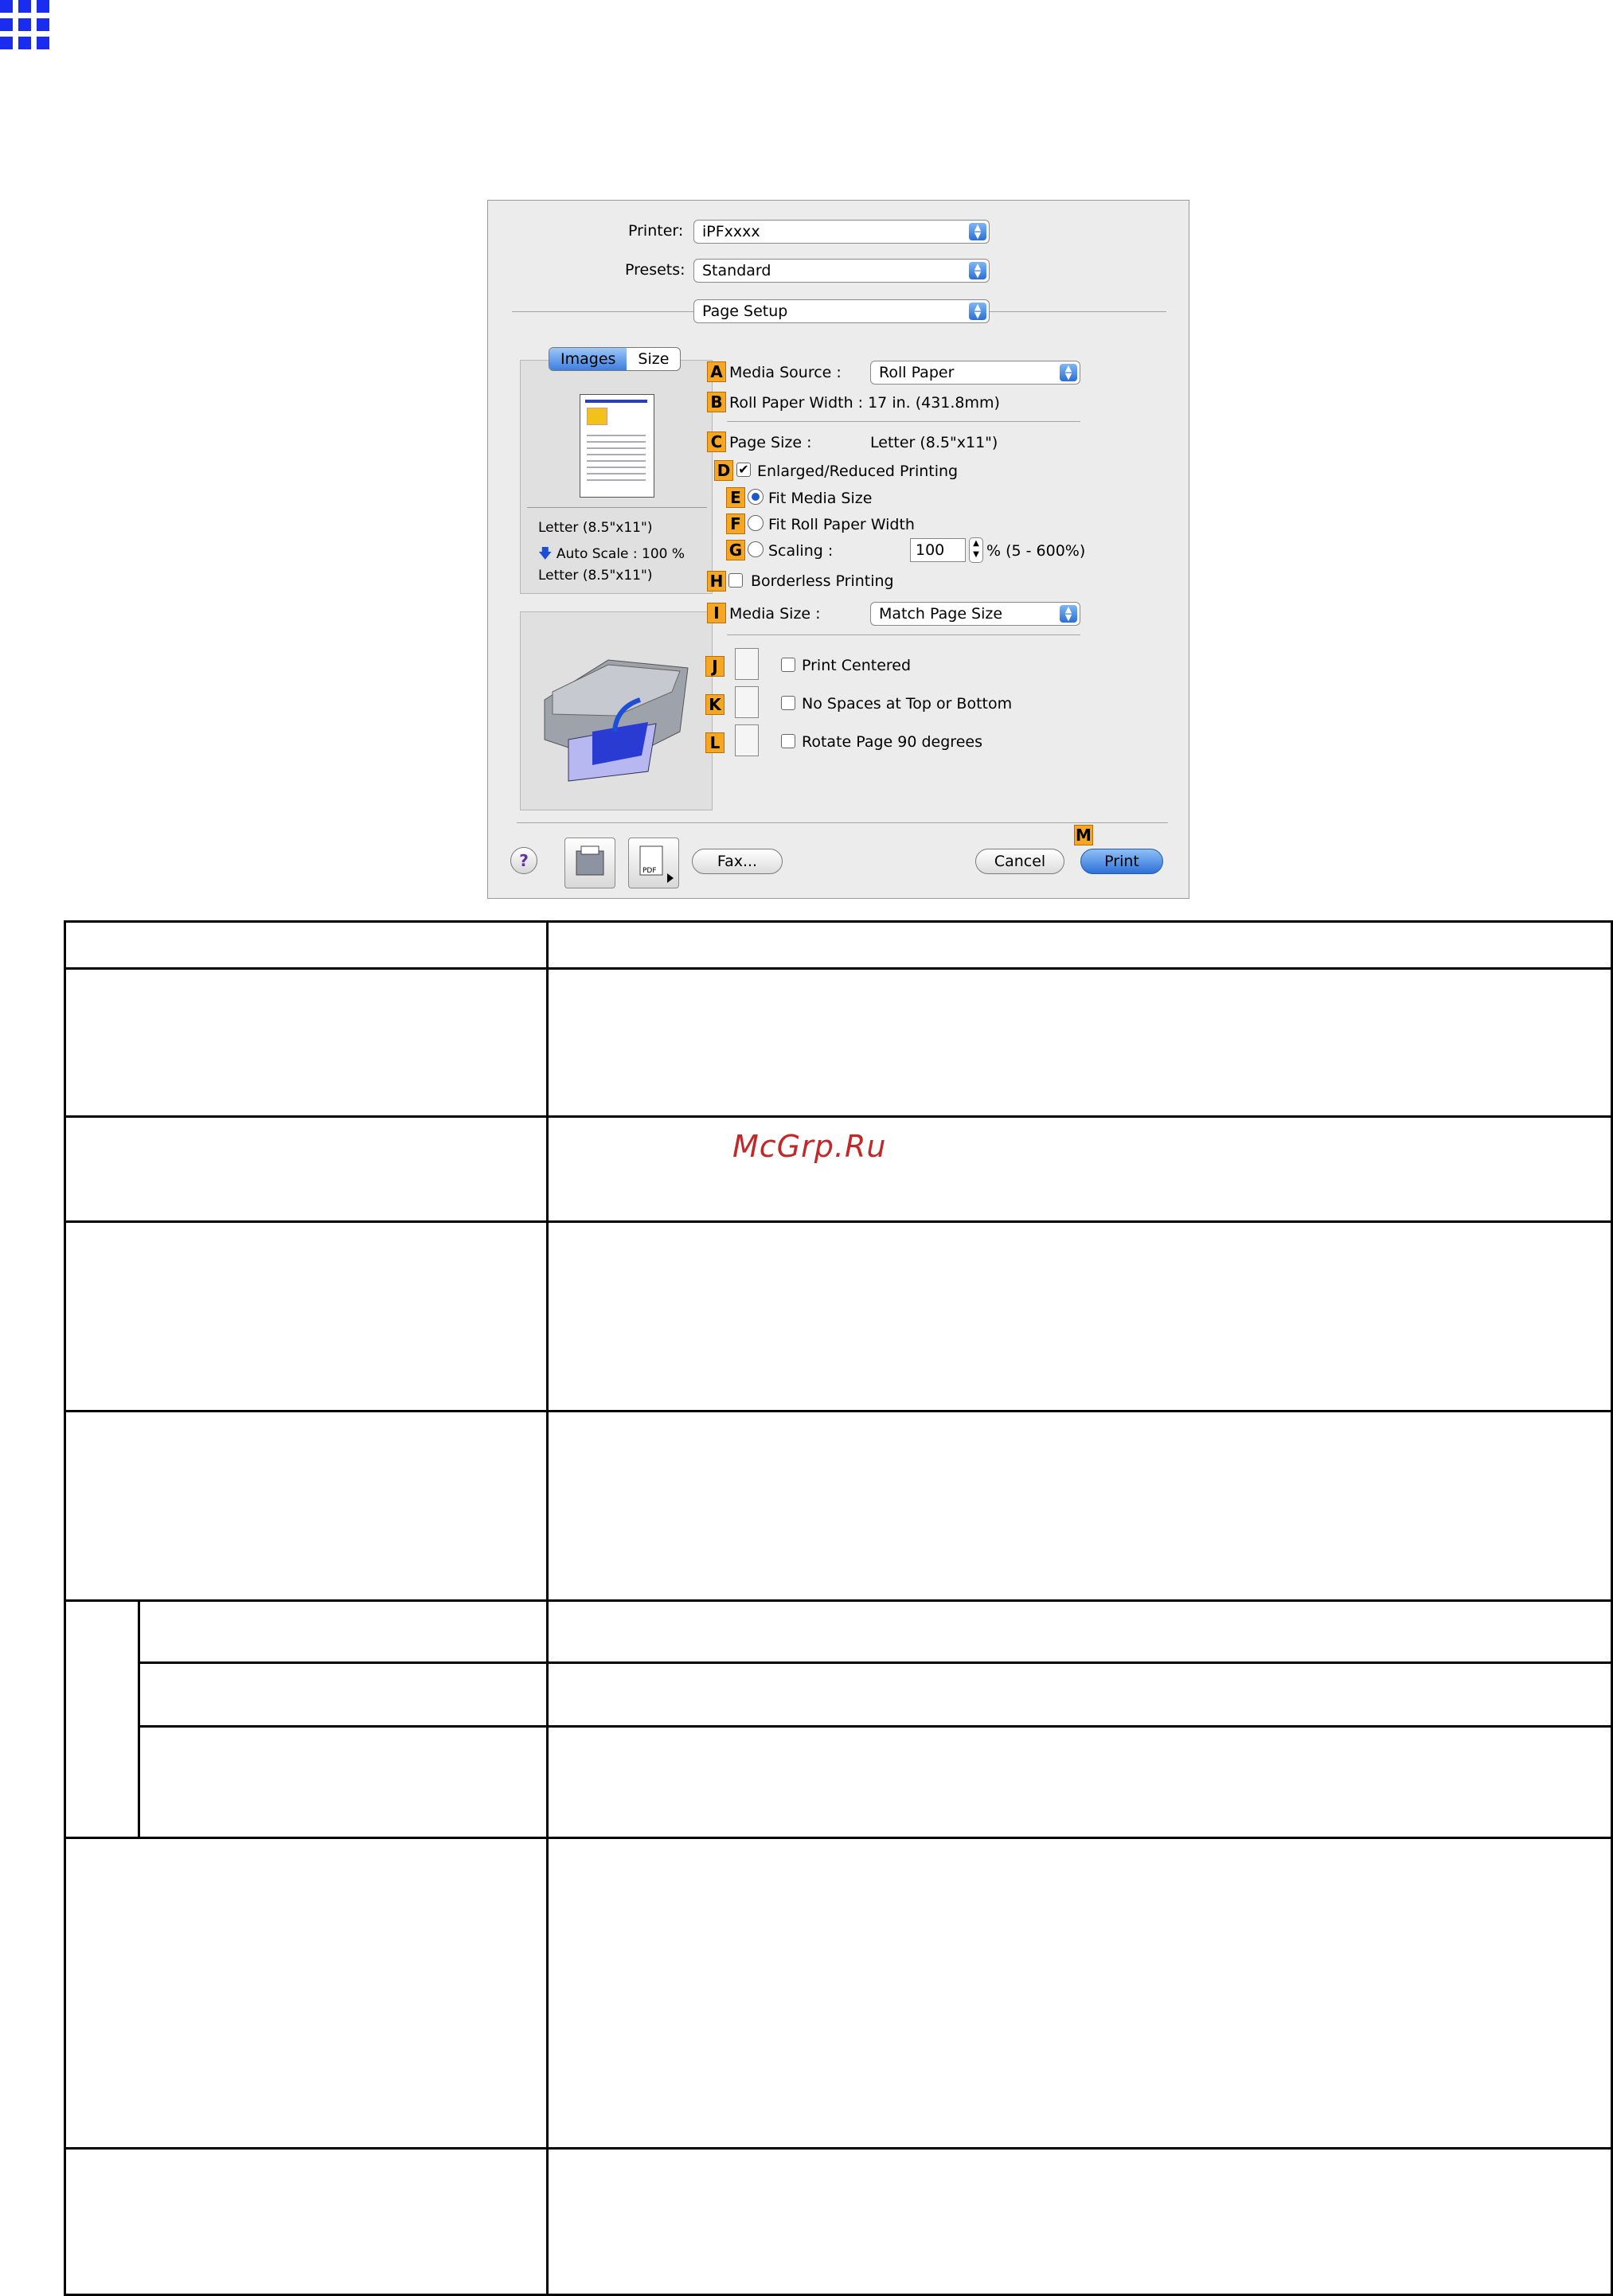 The width and height of the screenshot is (1613, 2296). I want to click on presets-popup: Standard ▲ ▼, so click(841, 271).